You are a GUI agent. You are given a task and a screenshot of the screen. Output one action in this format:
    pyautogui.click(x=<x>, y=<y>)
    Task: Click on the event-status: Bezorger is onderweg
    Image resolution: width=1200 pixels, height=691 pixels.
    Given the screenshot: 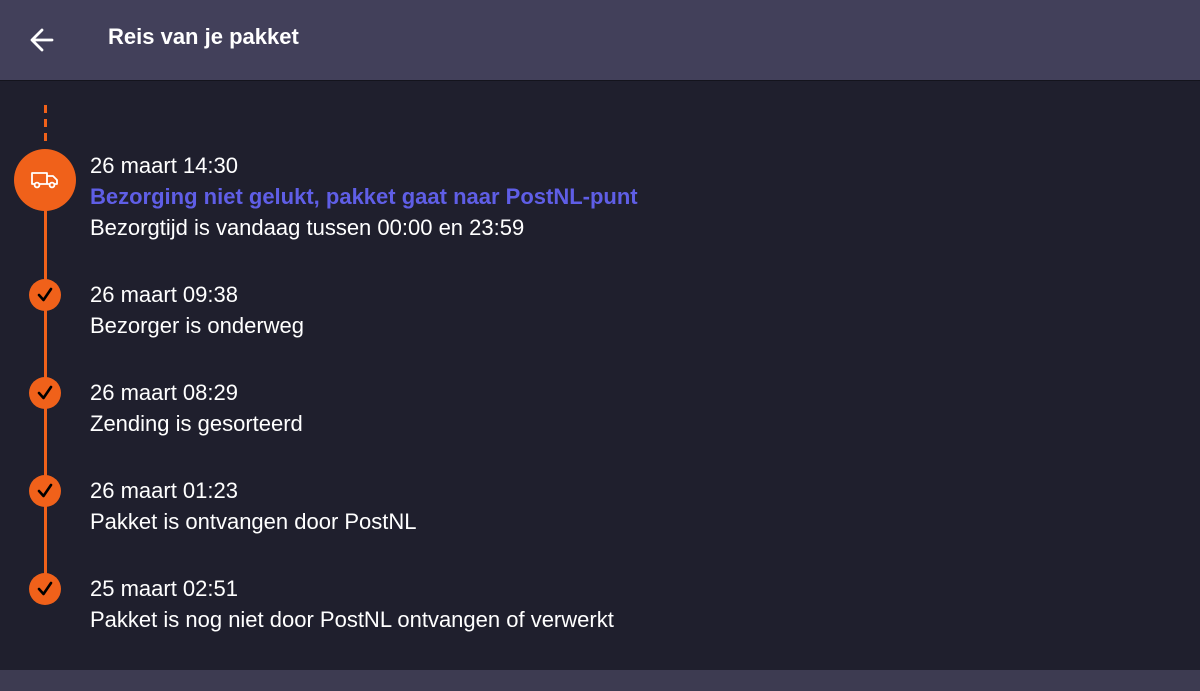 What is the action you would take?
    pyautogui.click(x=197, y=325)
    